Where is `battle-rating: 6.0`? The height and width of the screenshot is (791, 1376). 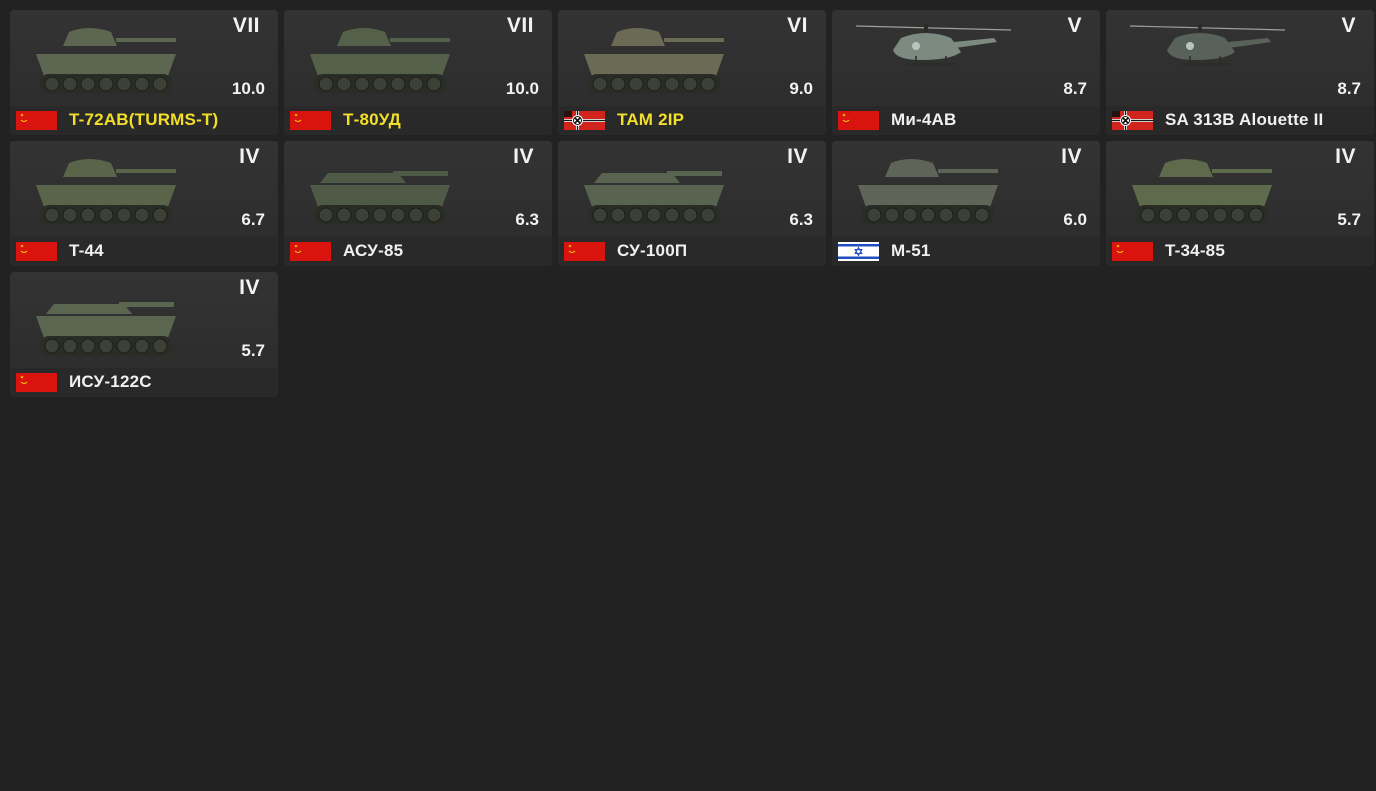 battle-rating: 6.0 is located at coordinates (1075, 219).